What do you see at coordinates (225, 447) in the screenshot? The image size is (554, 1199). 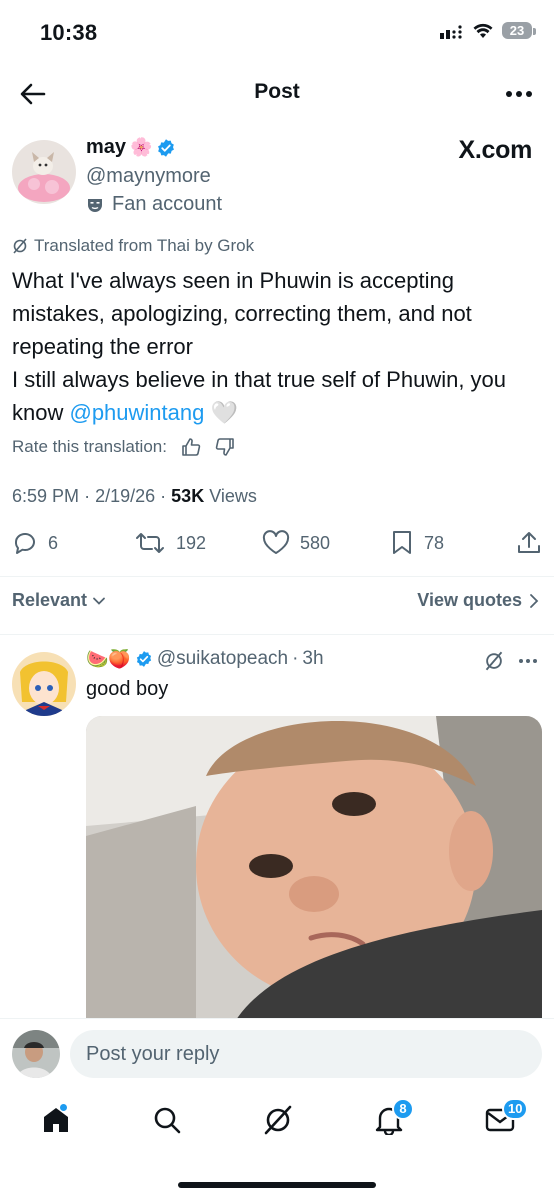 I see `thumbs-down-icon` at bounding box center [225, 447].